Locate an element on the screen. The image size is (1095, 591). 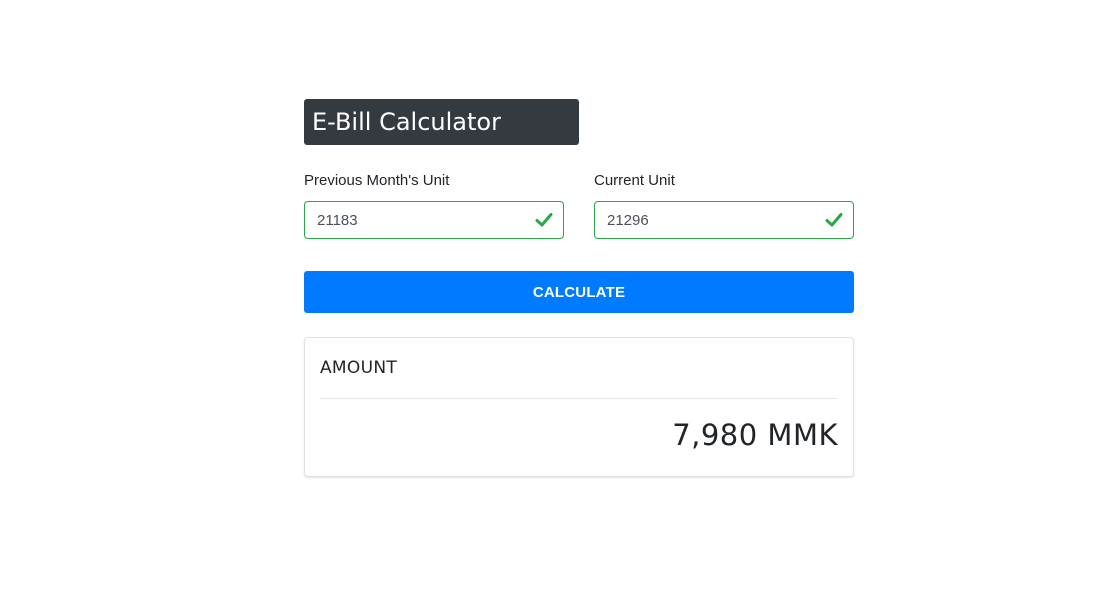
amount-card: AMOUNT 7,980 MMK is located at coordinates (579, 407).